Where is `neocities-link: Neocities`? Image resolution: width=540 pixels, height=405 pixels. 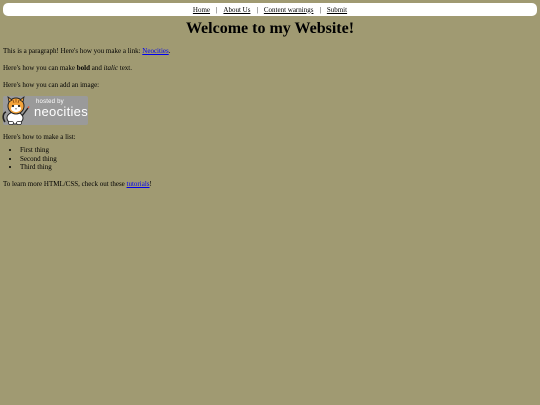
neocities-link: Neocities is located at coordinates (155, 51).